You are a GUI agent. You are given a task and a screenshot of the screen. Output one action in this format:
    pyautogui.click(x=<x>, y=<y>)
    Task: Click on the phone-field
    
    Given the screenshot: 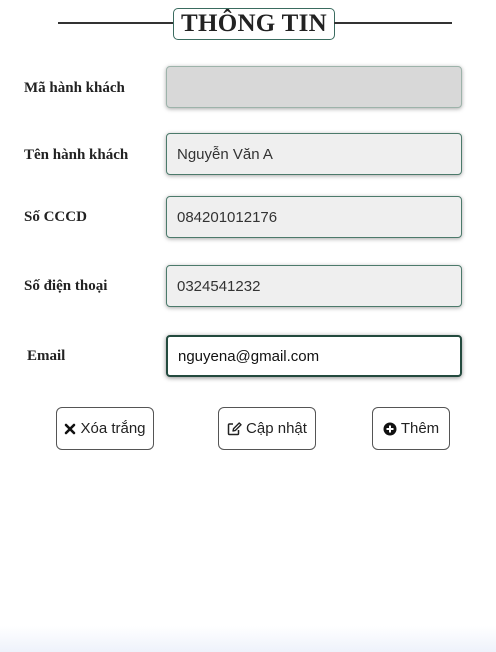 What is the action you would take?
    pyautogui.click(x=314, y=286)
    